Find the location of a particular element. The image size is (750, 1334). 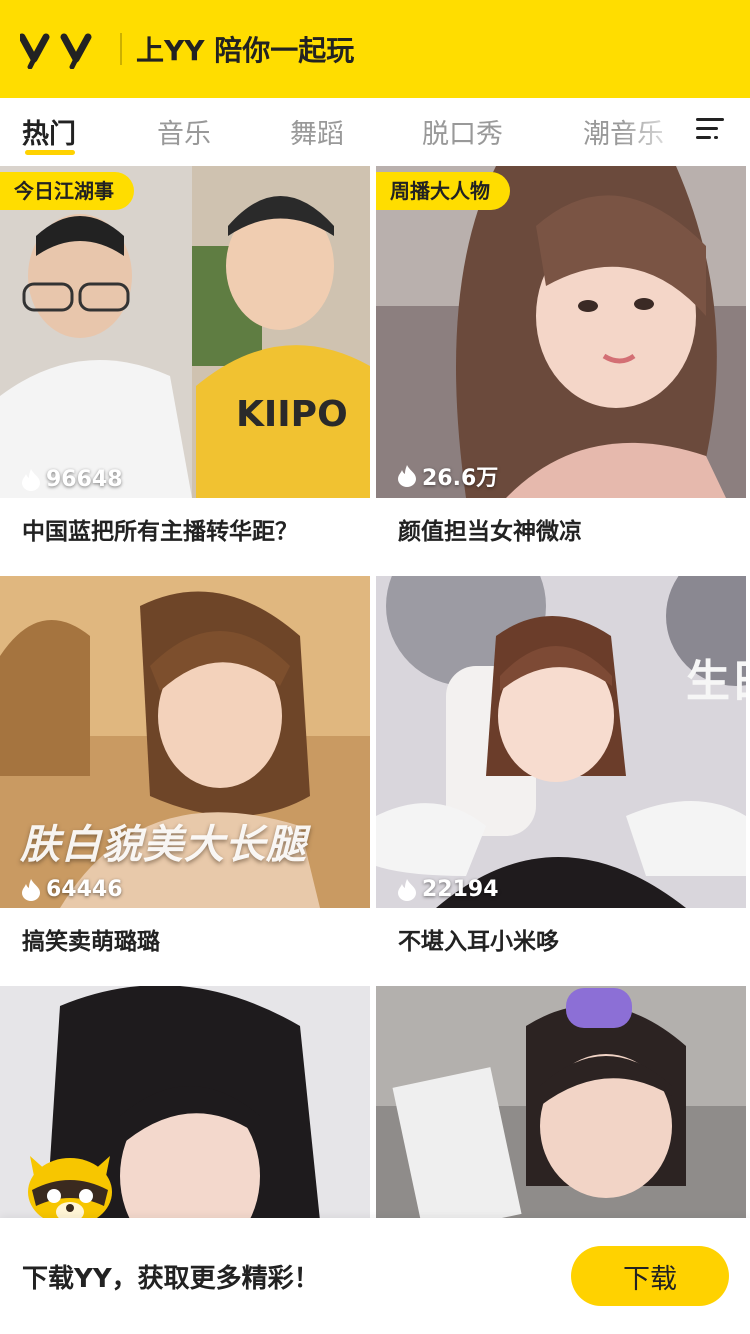

viewer-count: 26.6万 is located at coordinates (448, 476).